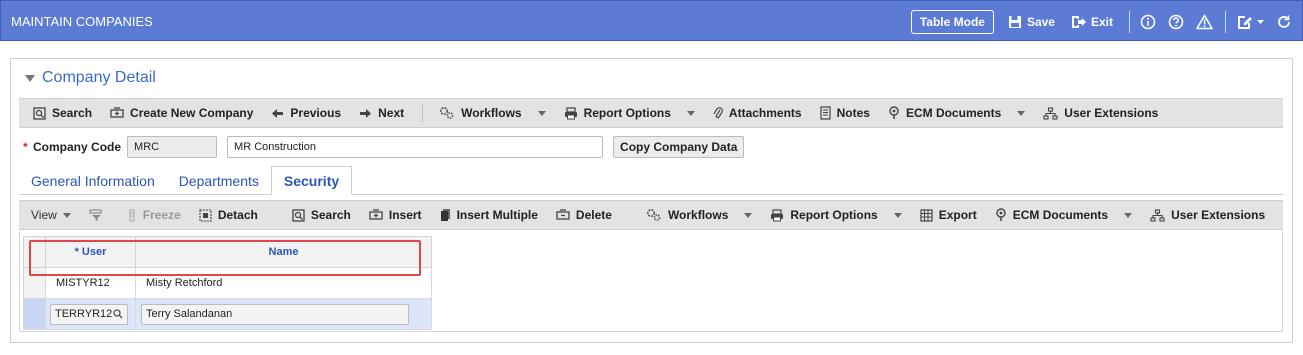 The height and width of the screenshot is (355, 1303). Describe the element at coordinates (365, 113) in the screenshot. I see `arrow-right-icon` at that location.